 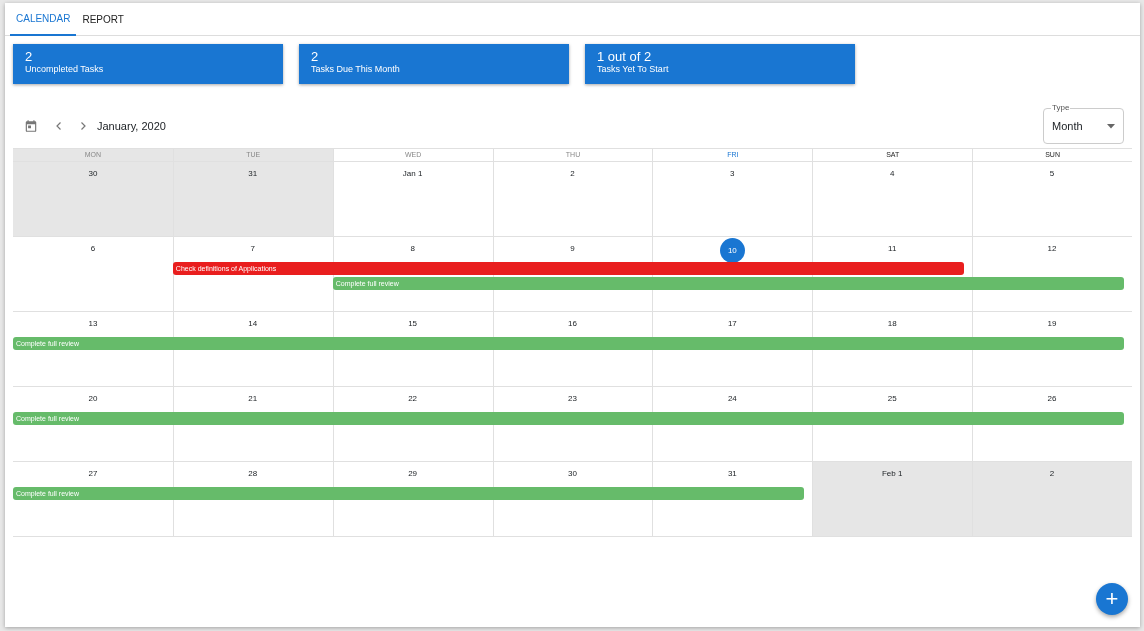 What do you see at coordinates (412, 174) in the screenshot?
I see `day-number: Jan 1` at bounding box center [412, 174].